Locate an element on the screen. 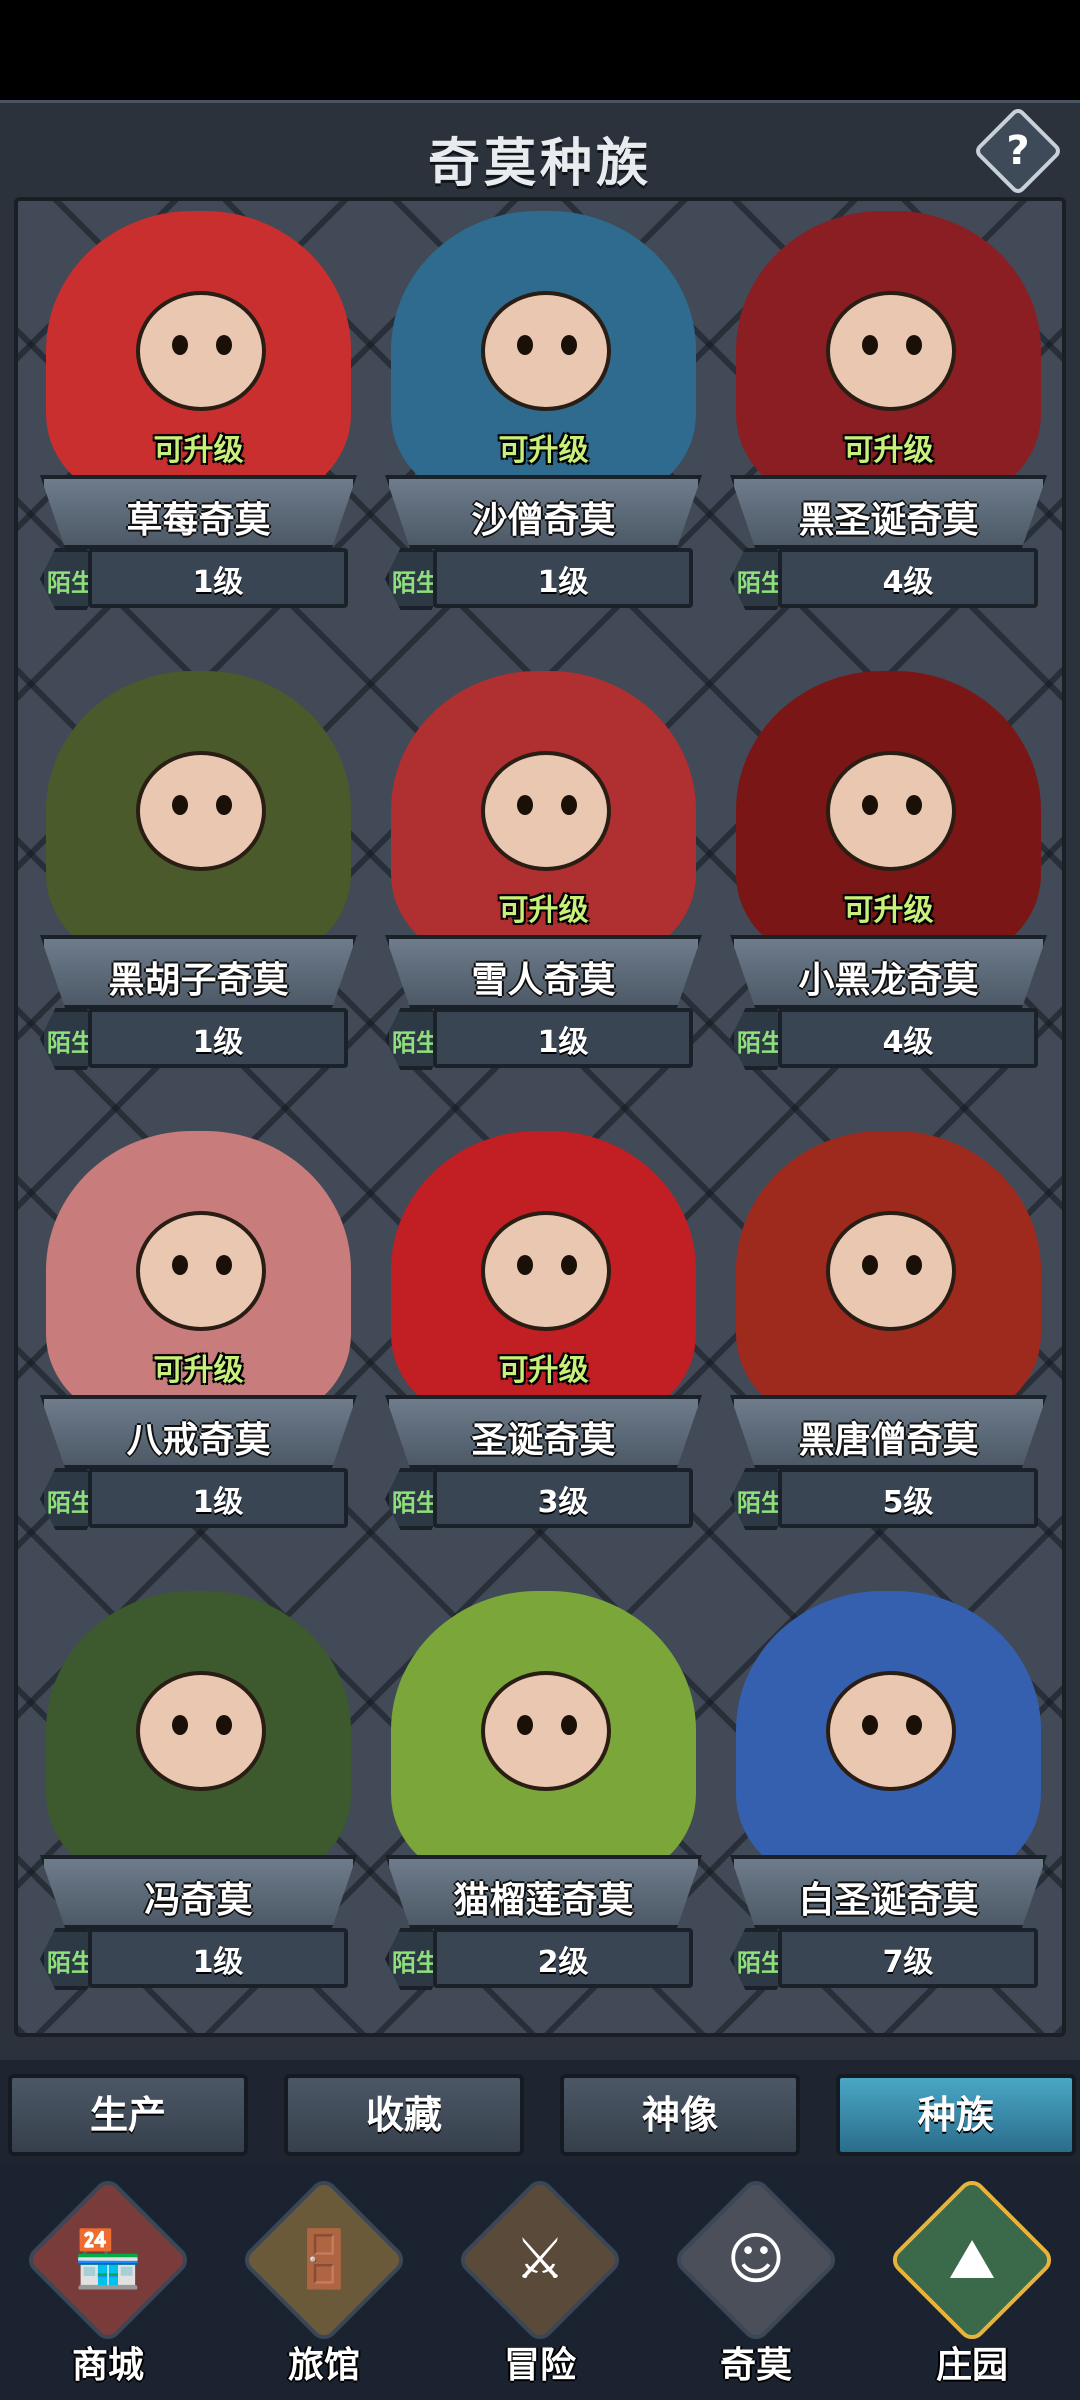 Image resolution: width=1080 pixels, height=2400 pixels. race-card: 黑唐僧奇莫 陌生 5级 is located at coordinates (888, 1338).